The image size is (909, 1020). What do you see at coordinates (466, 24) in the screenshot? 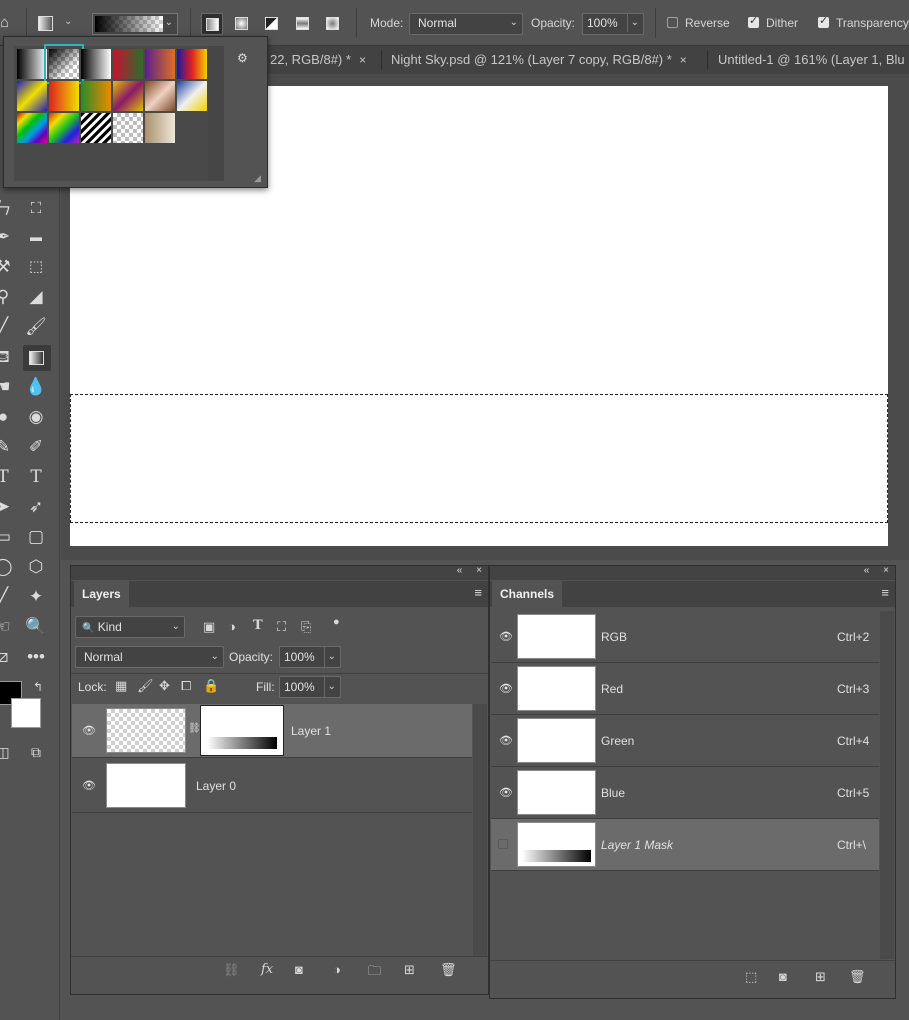
I see `mode-select: Normal ⌄` at bounding box center [466, 24].